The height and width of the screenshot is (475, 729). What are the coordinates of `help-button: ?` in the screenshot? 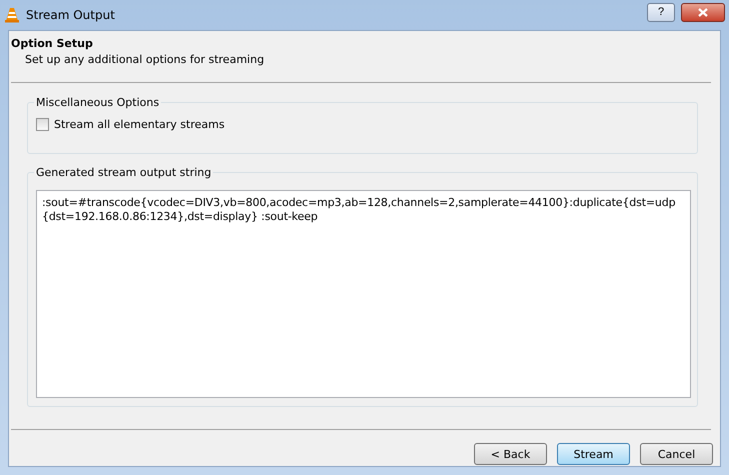 It's located at (661, 12).